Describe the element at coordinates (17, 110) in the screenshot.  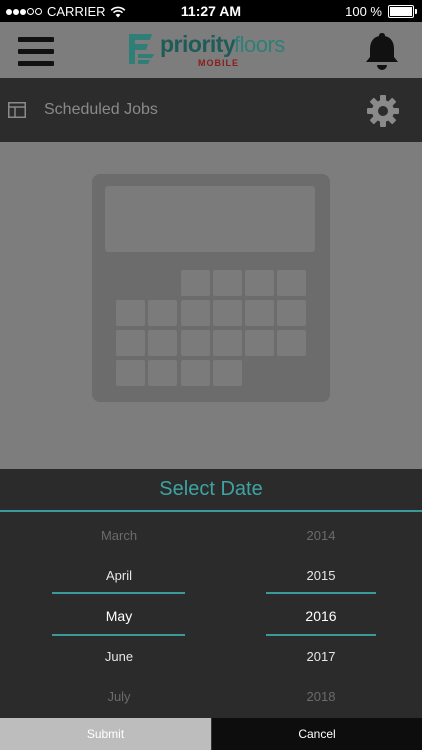
I see `window-icon` at that location.